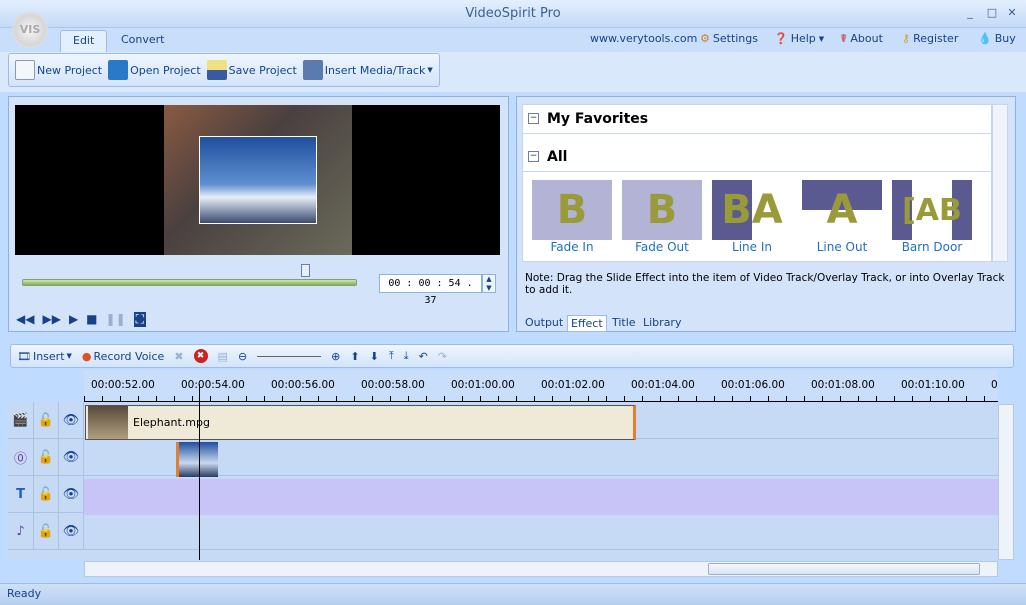 Image resolution: width=1026 pixels, height=605 pixels. What do you see at coordinates (573, 385) in the screenshot?
I see `ruler-tick: 00:01:02.00` at bounding box center [573, 385].